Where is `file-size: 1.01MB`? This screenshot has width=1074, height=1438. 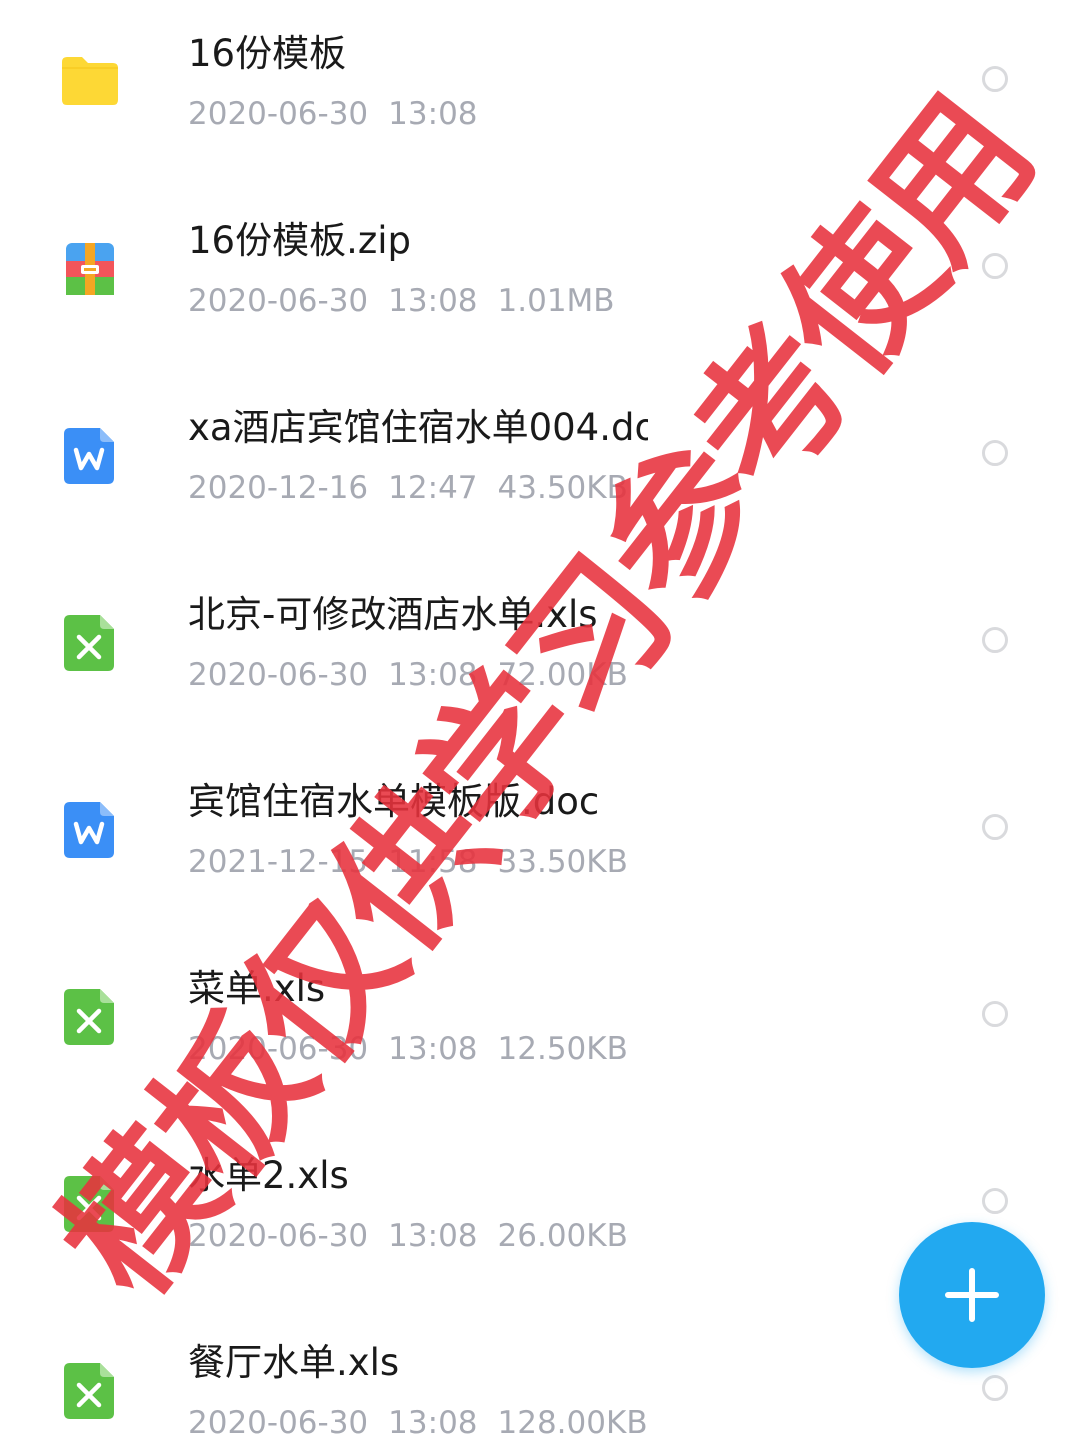 file-size: 1.01MB is located at coordinates (556, 301).